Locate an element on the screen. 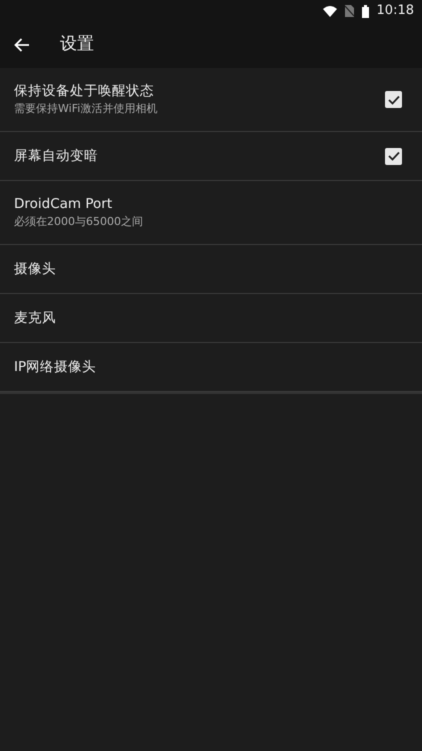  setting-summary: 需要保持WiFi激活并使用相机 is located at coordinates (86, 109).